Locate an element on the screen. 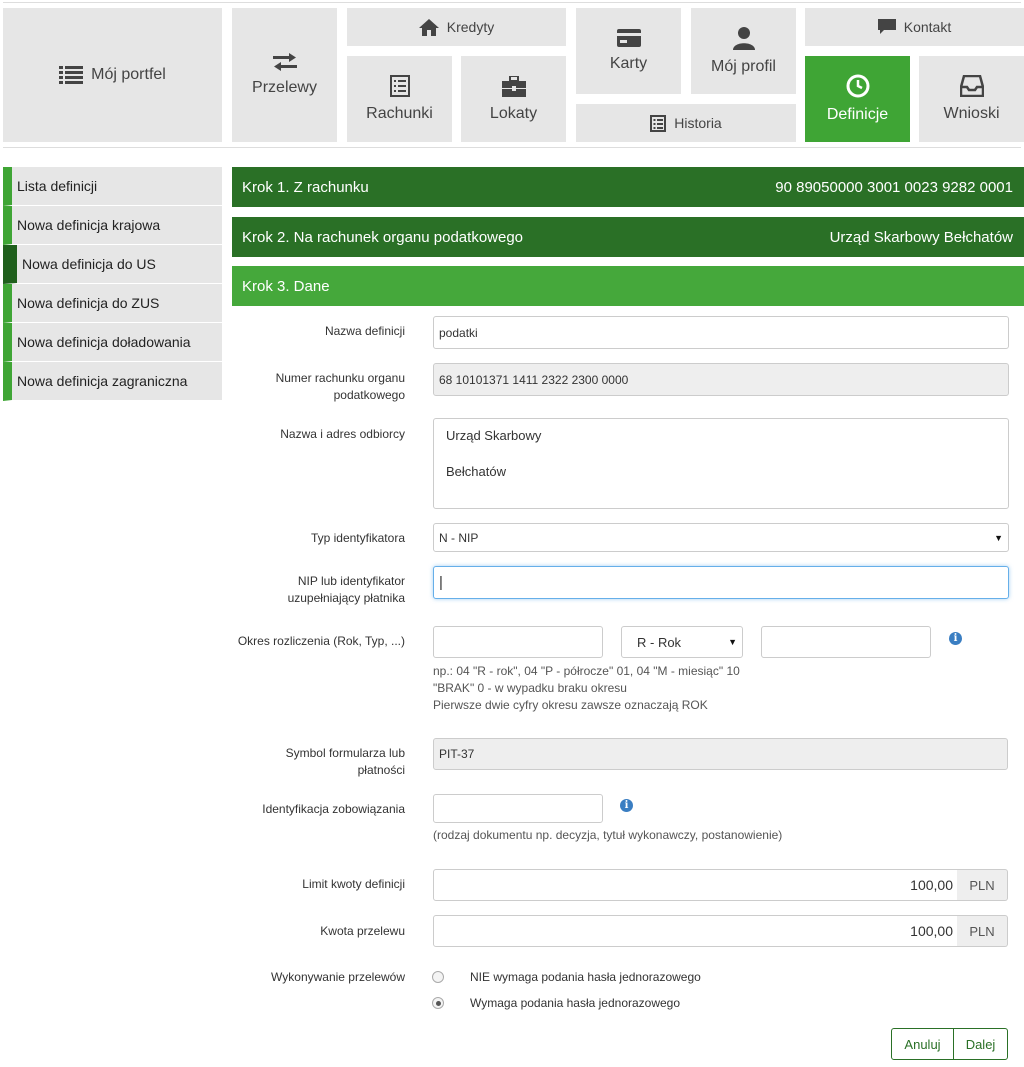 Image resolution: width=1024 pixels, height=1067 pixels. nav-tile-history: Historia is located at coordinates (686, 123).